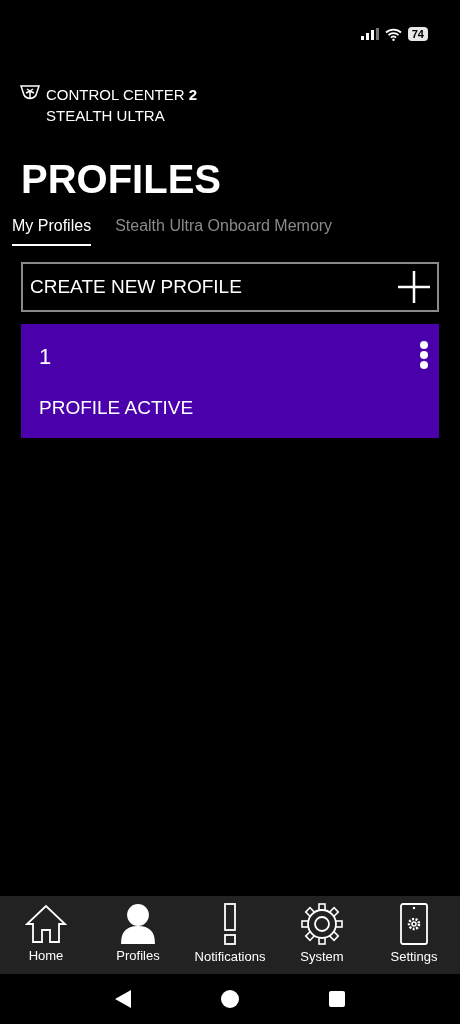  What do you see at coordinates (123, 999) in the screenshot?
I see `back-icon` at bounding box center [123, 999].